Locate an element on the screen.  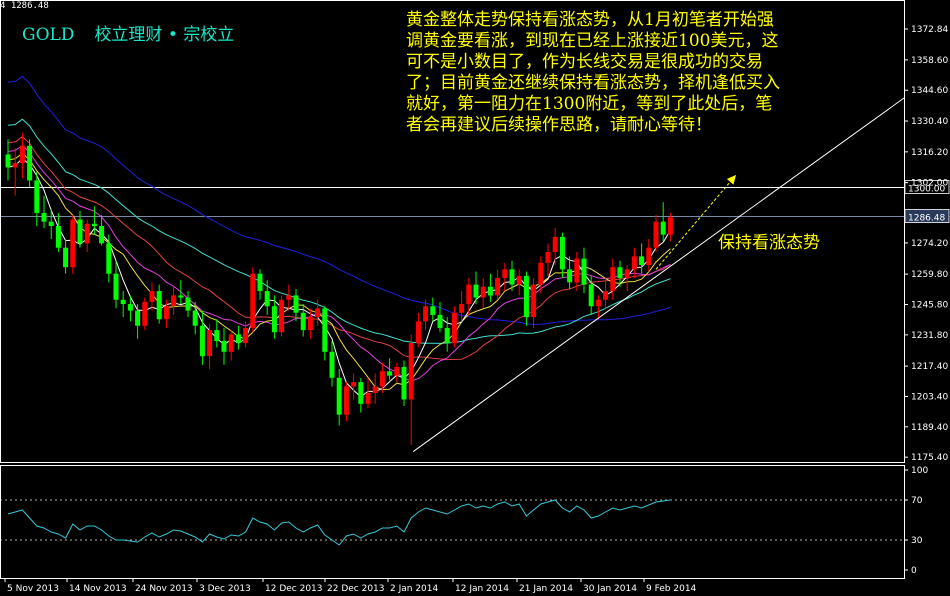
symbol-label: GOLD is located at coordinates (48, 35).